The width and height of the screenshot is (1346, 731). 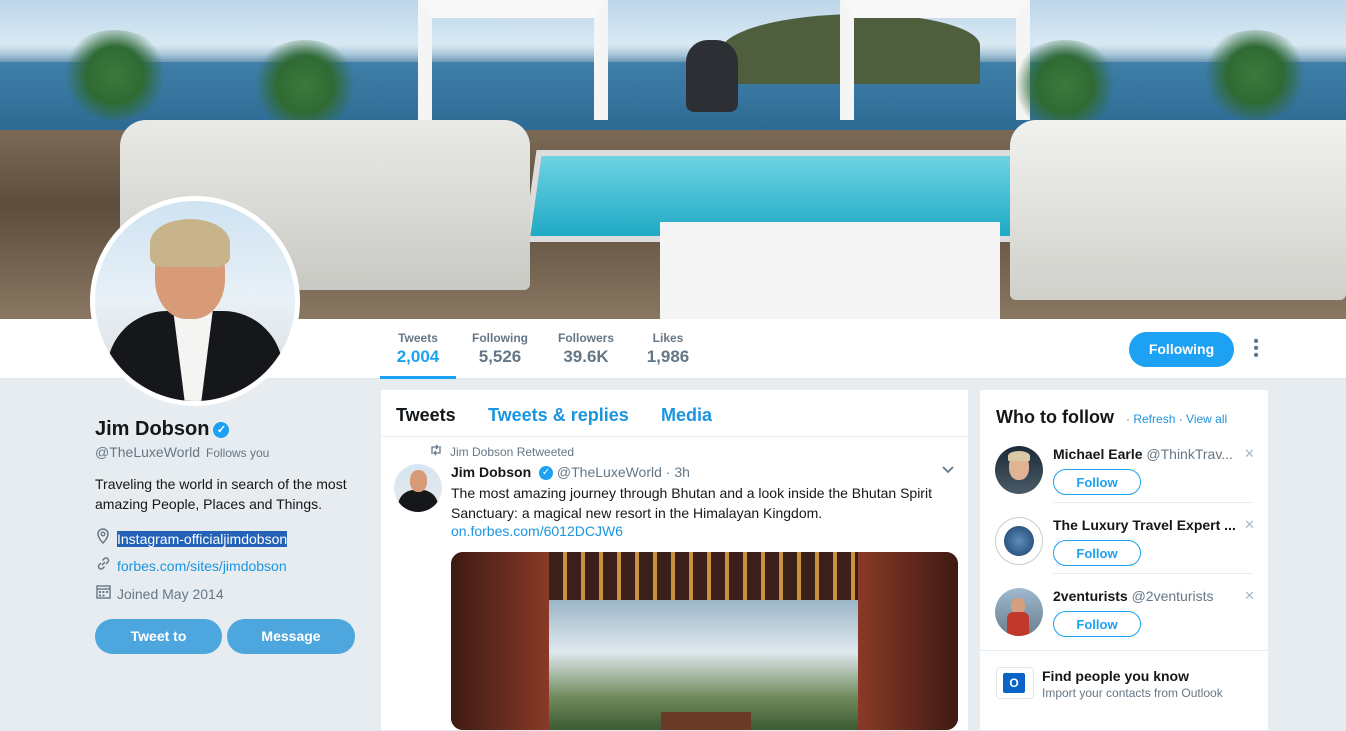 What do you see at coordinates (1172, 596) in the screenshot?
I see `suggestion-handle: @2venturists` at bounding box center [1172, 596].